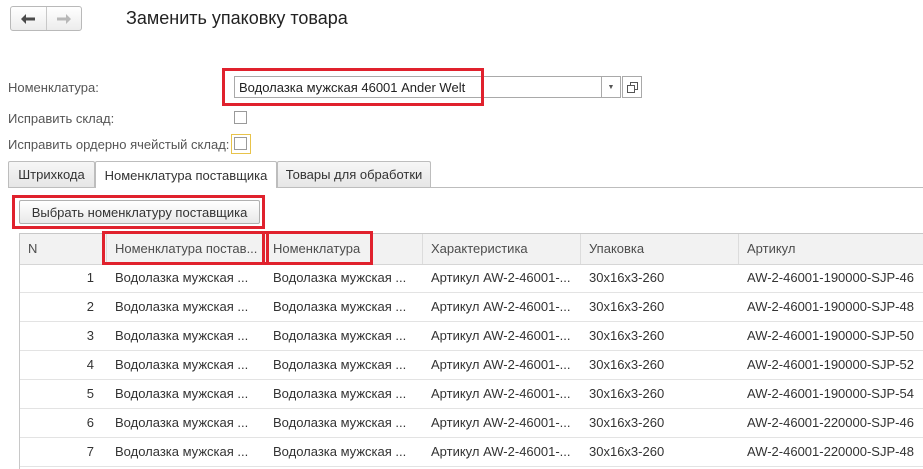  What do you see at coordinates (830, 335) in the screenshot?
I see `cell-article: AW-2-46001-190000-SJP-50` at bounding box center [830, 335].